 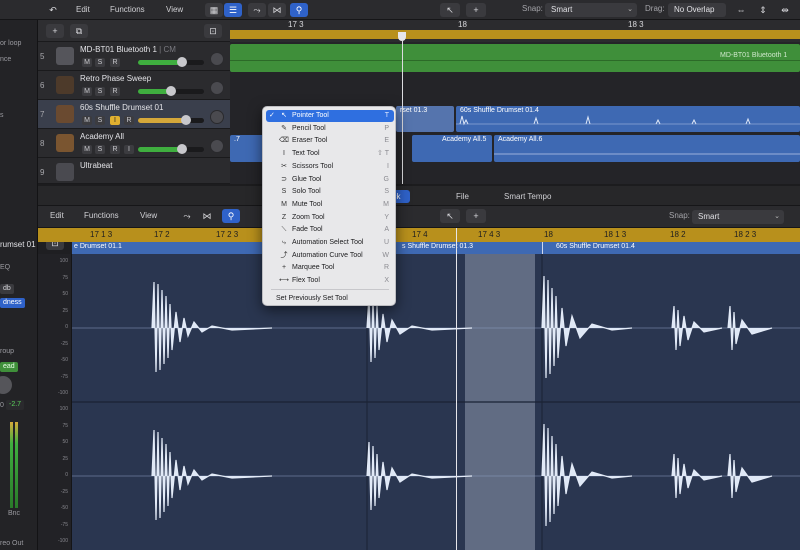 I want to click on audio-region: 60s Shuffle Drumset 01.4, so click(x=628, y=119).